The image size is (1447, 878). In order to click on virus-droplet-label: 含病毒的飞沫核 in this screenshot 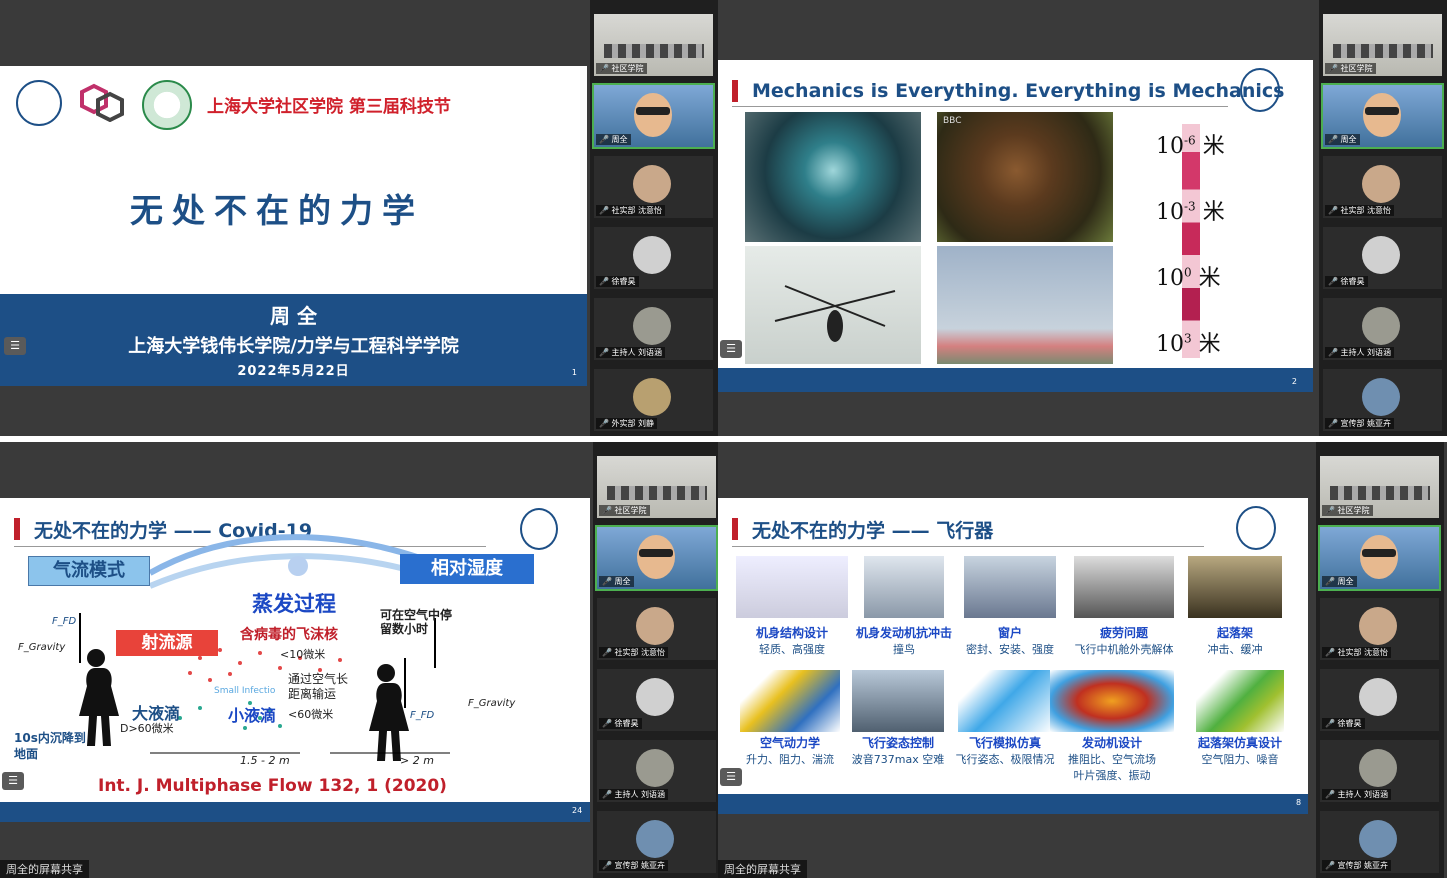, I will do `click(289, 635)`.